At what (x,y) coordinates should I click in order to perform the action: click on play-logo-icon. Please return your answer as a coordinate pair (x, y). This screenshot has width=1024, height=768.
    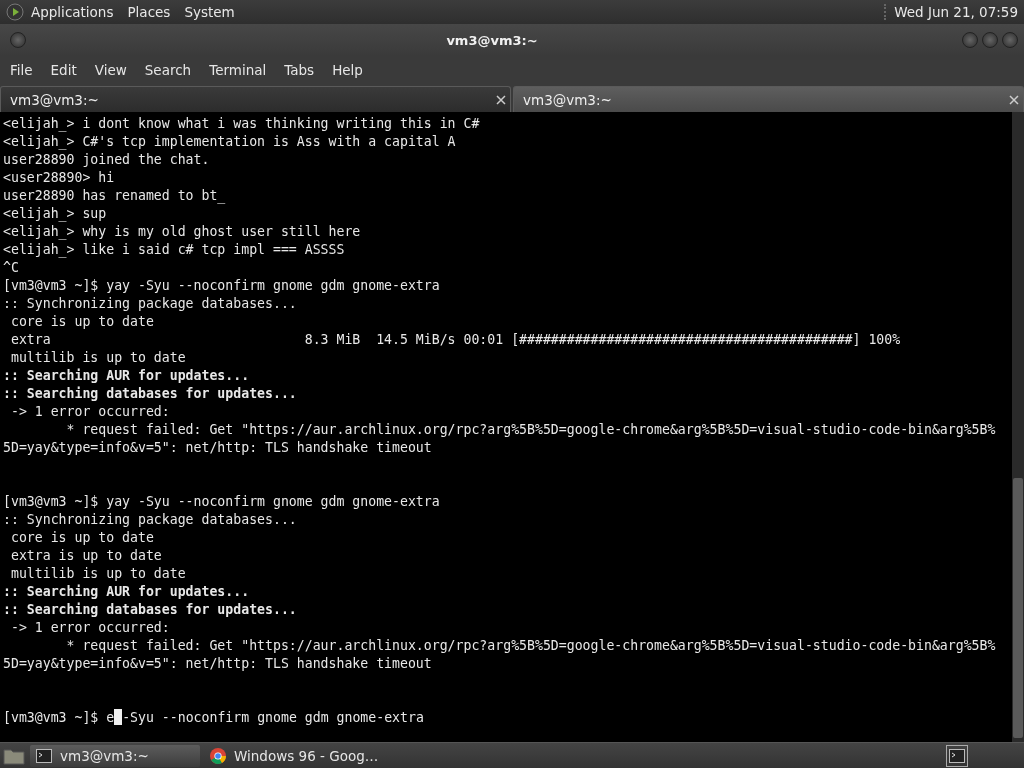
    Looking at the image, I should click on (15, 12).